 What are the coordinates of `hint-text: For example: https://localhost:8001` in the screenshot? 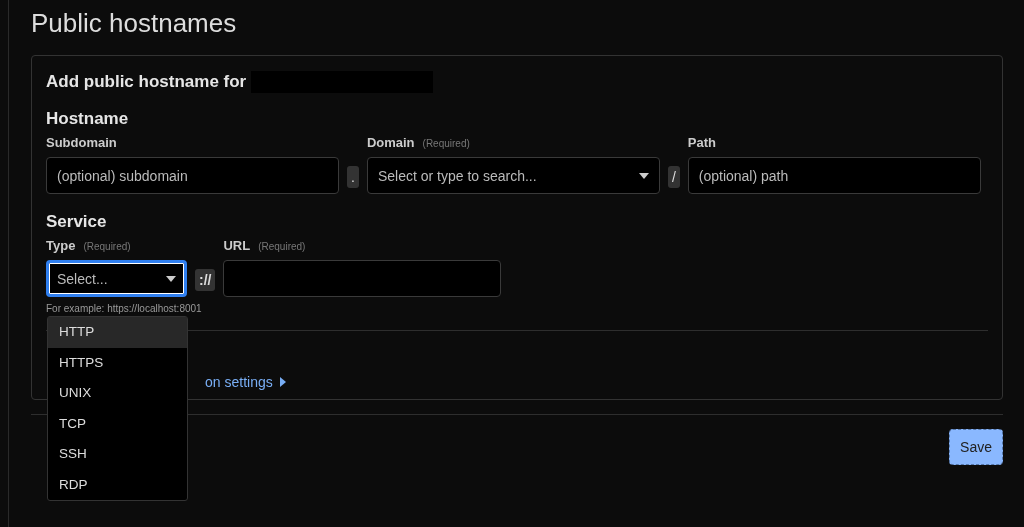 It's located at (124, 308).